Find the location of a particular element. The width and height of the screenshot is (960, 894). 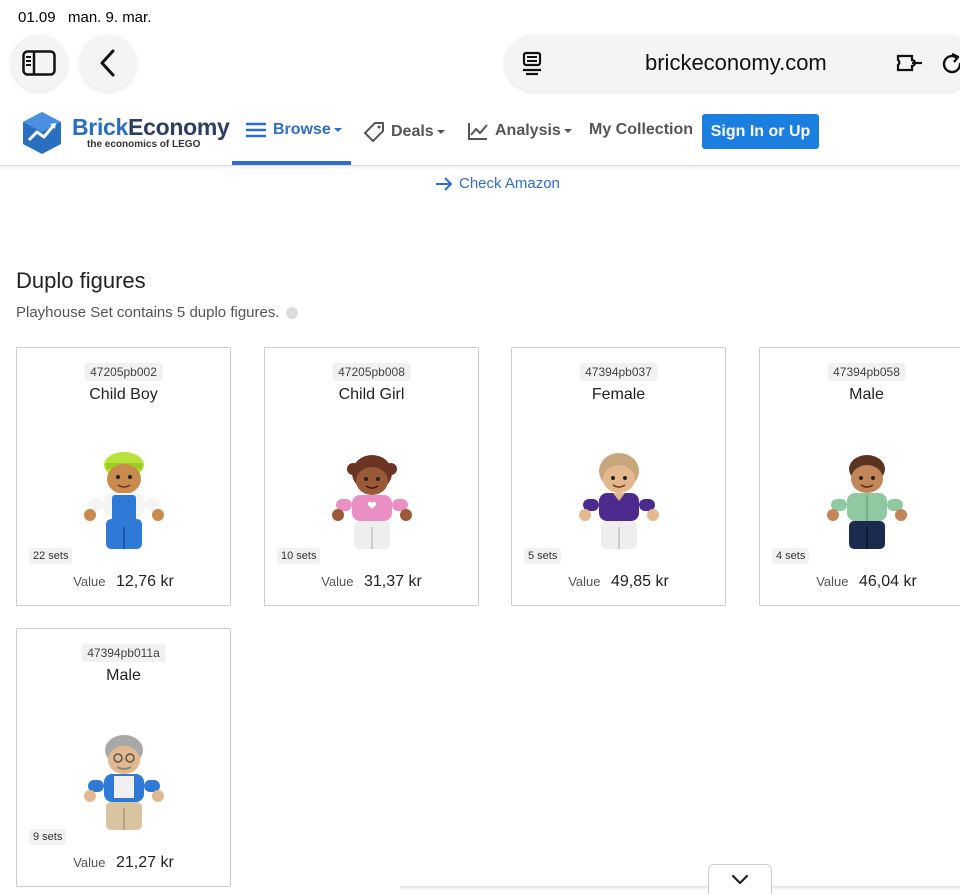

url-text: brickeconomy.com is located at coordinates (736, 62).